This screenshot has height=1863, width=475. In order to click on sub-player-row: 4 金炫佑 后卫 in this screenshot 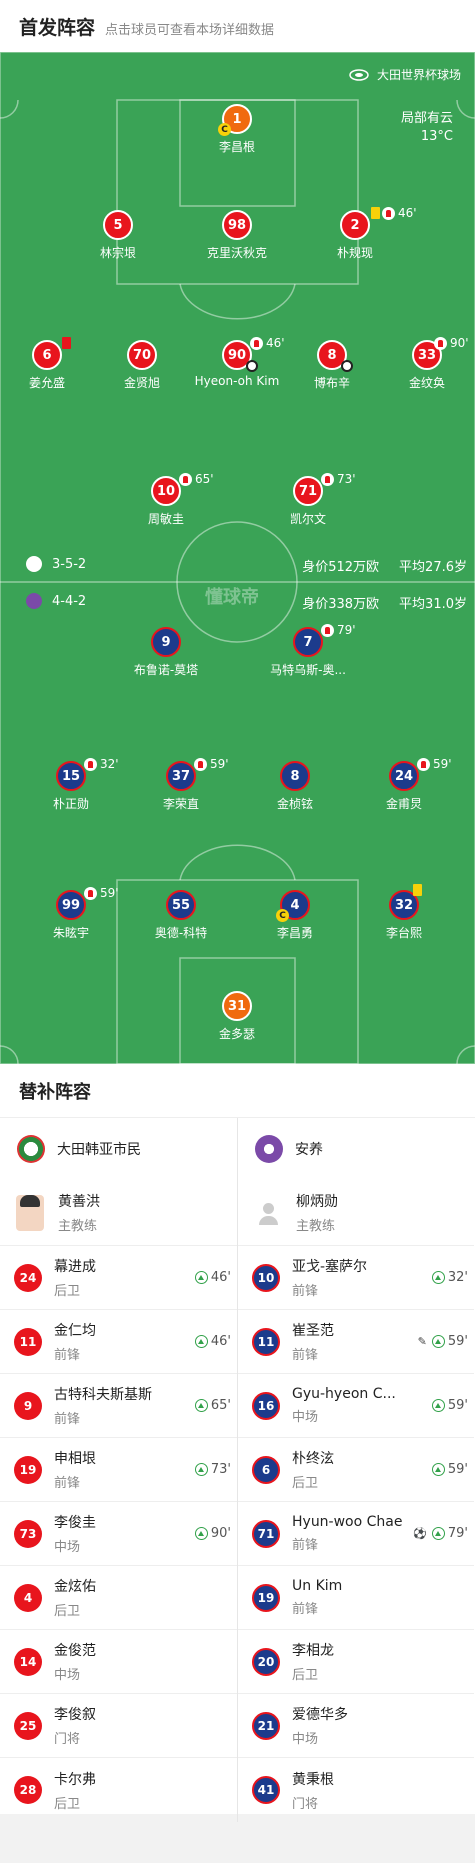, I will do `click(118, 1598)`.